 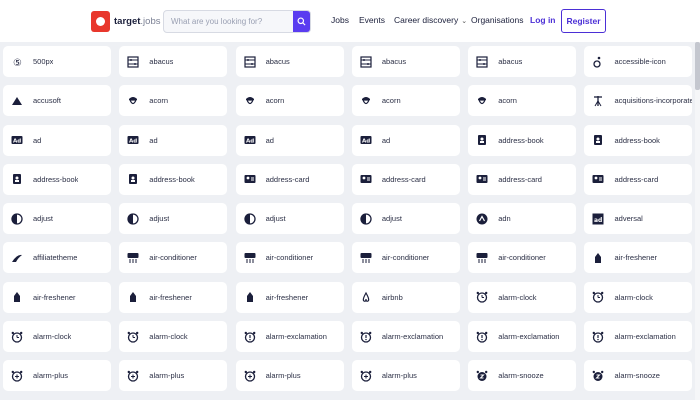 I want to click on acorn-icon, so click(x=249, y=100).